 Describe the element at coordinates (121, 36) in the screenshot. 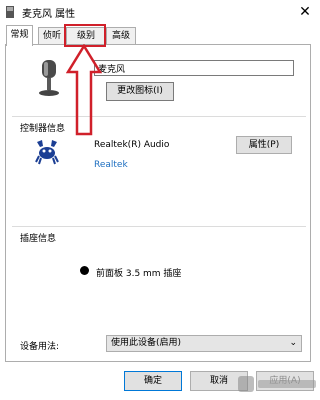

I see `tab-advanced: 高级` at that location.